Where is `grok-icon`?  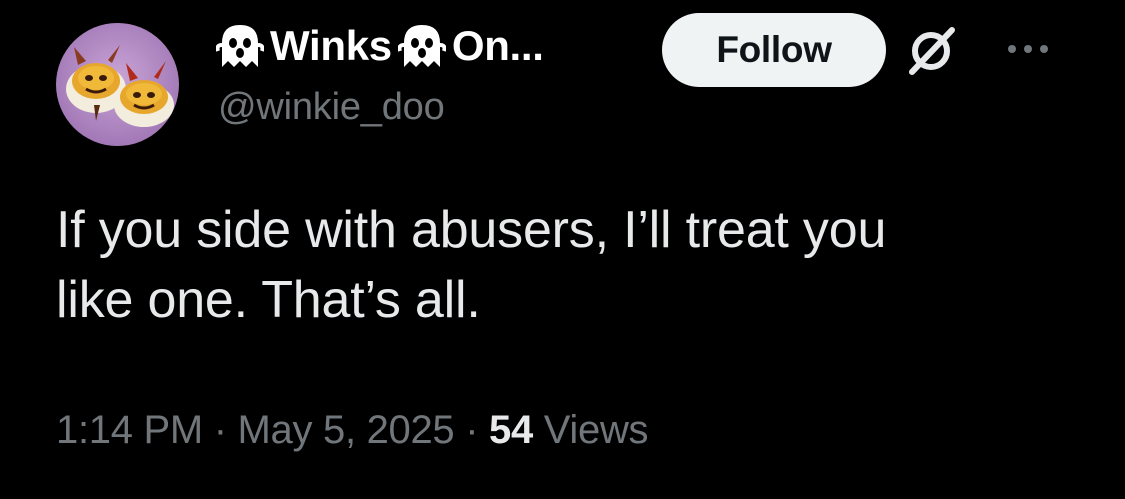
grok-icon is located at coordinates (931, 51).